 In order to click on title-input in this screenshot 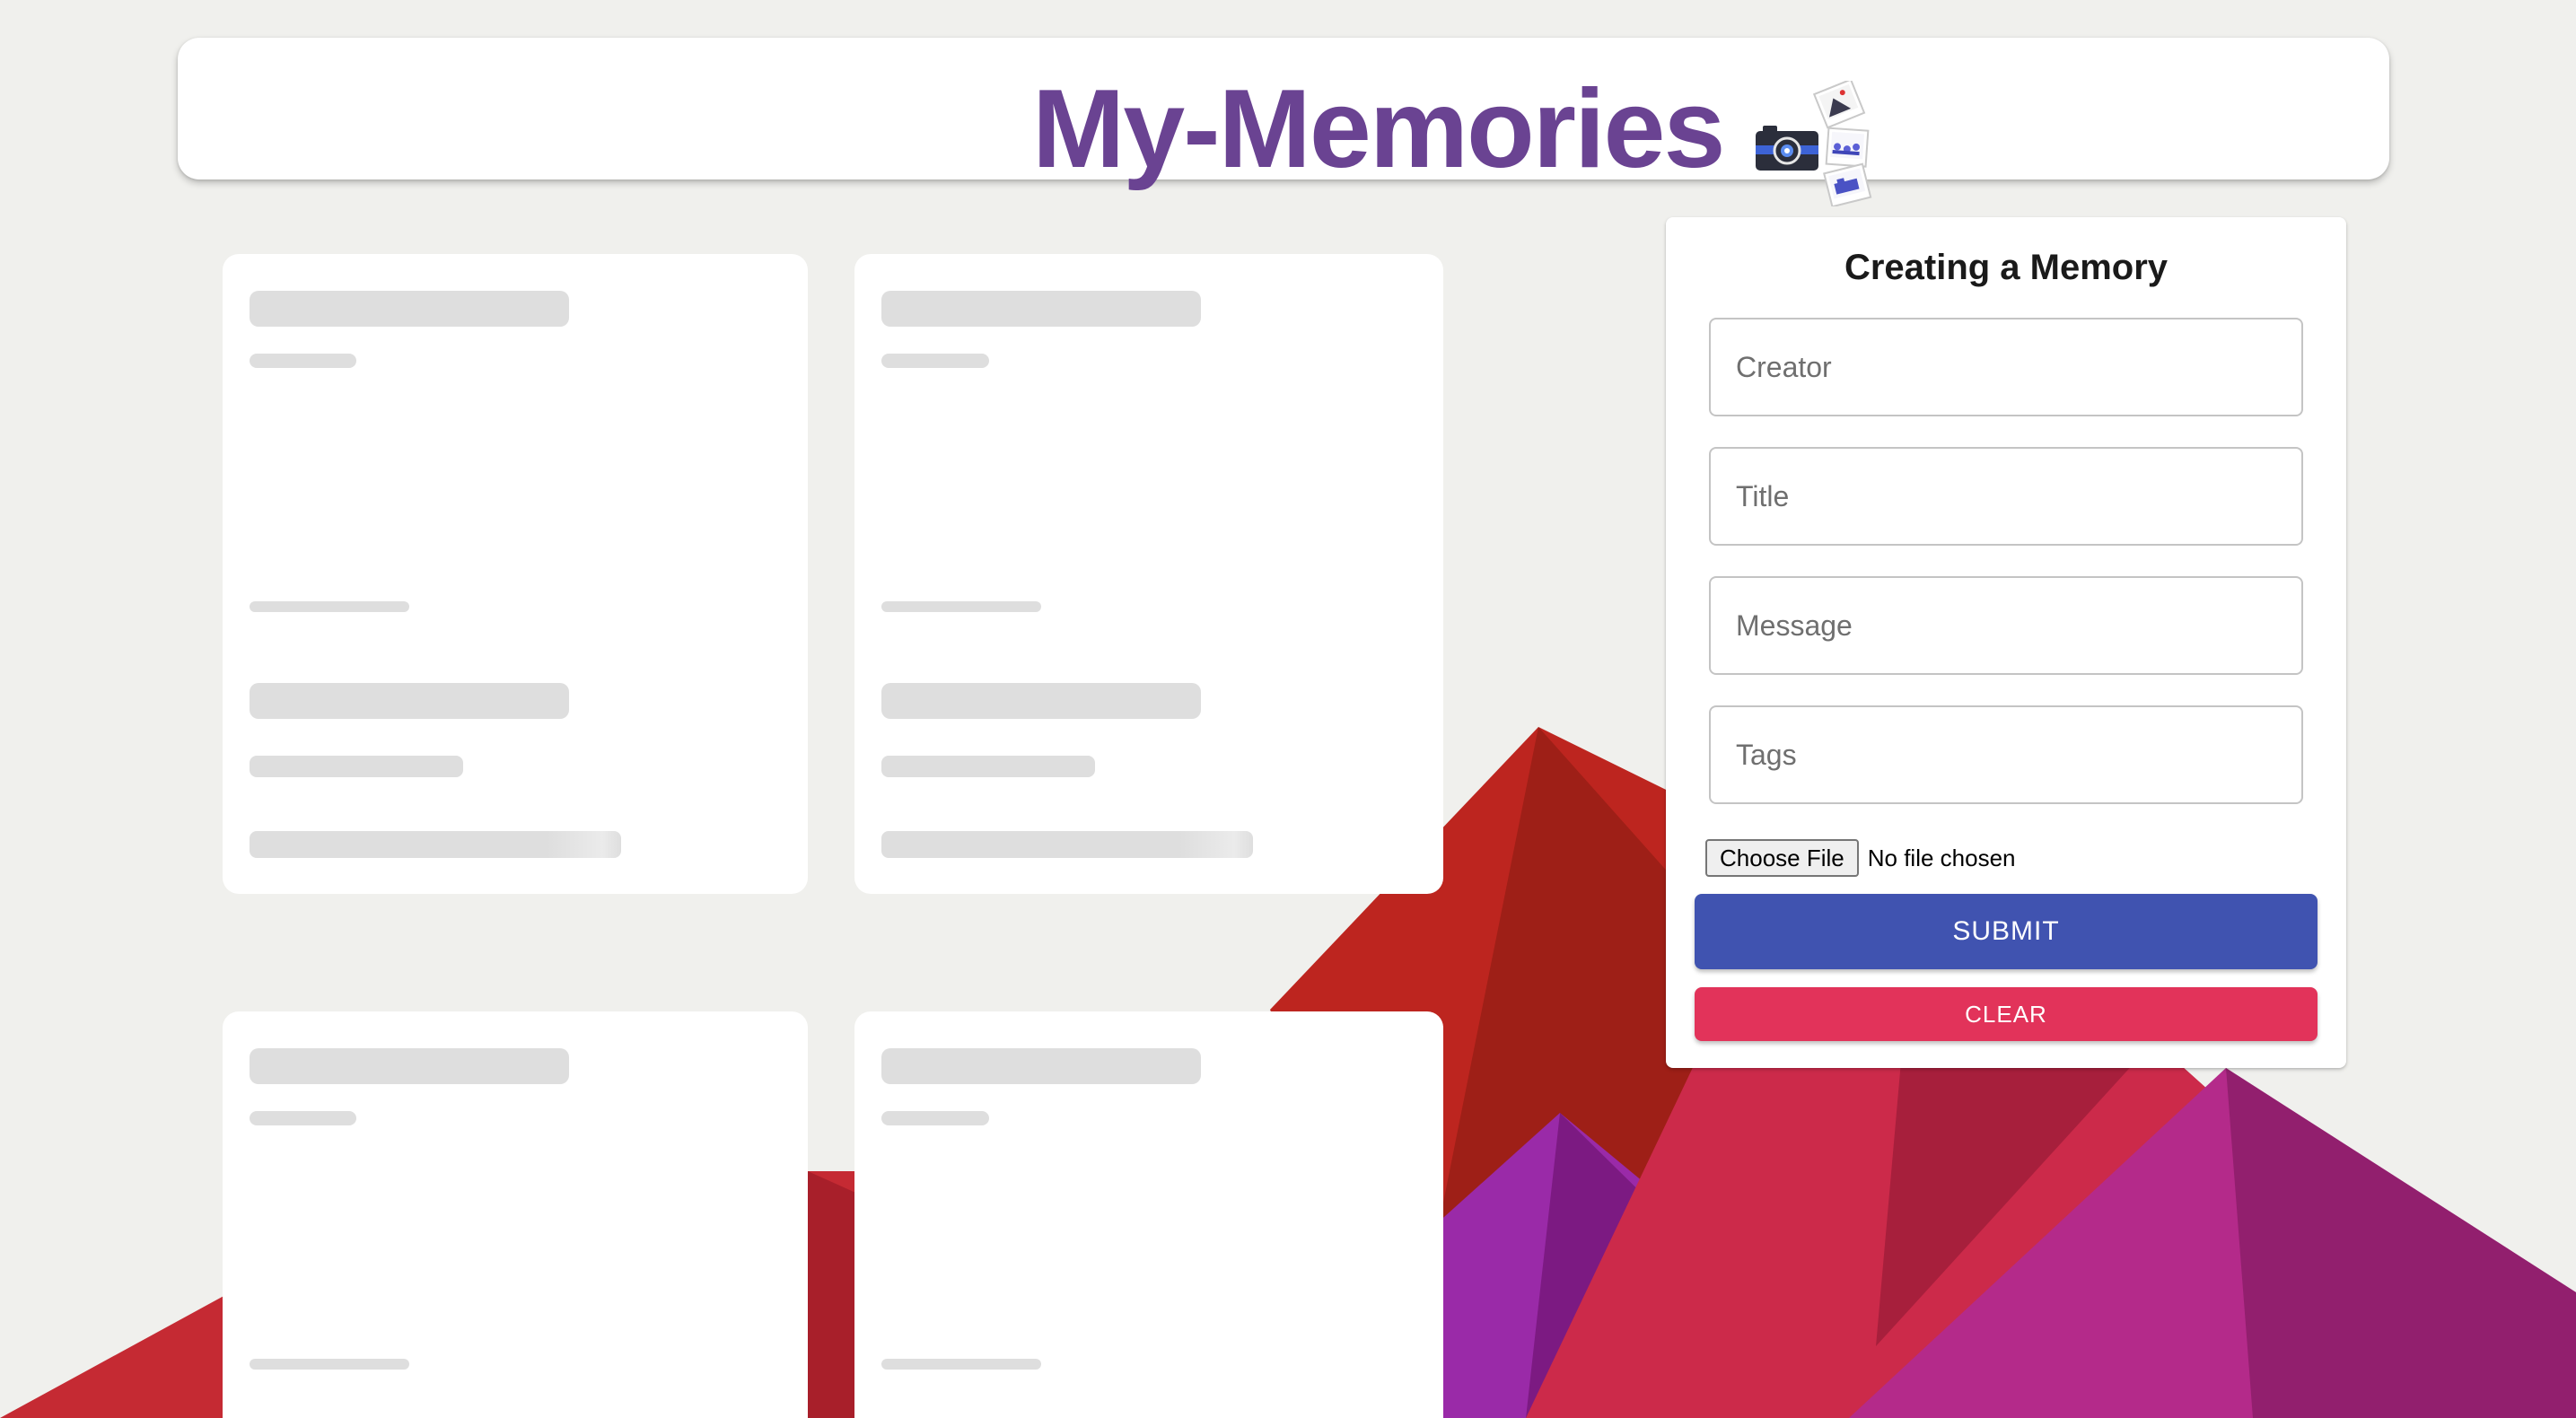, I will do `click(2006, 496)`.